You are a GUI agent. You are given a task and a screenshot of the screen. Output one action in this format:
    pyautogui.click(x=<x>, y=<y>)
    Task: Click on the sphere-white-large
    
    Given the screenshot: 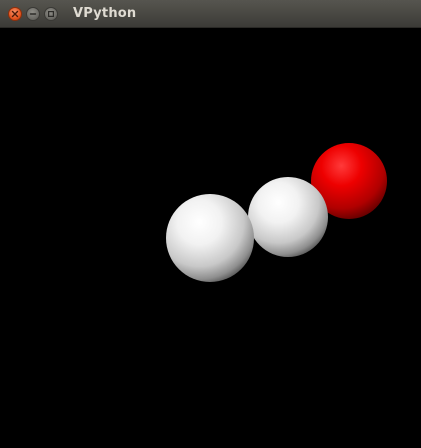 What is the action you would take?
    pyautogui.click(x=210, y=238)
    